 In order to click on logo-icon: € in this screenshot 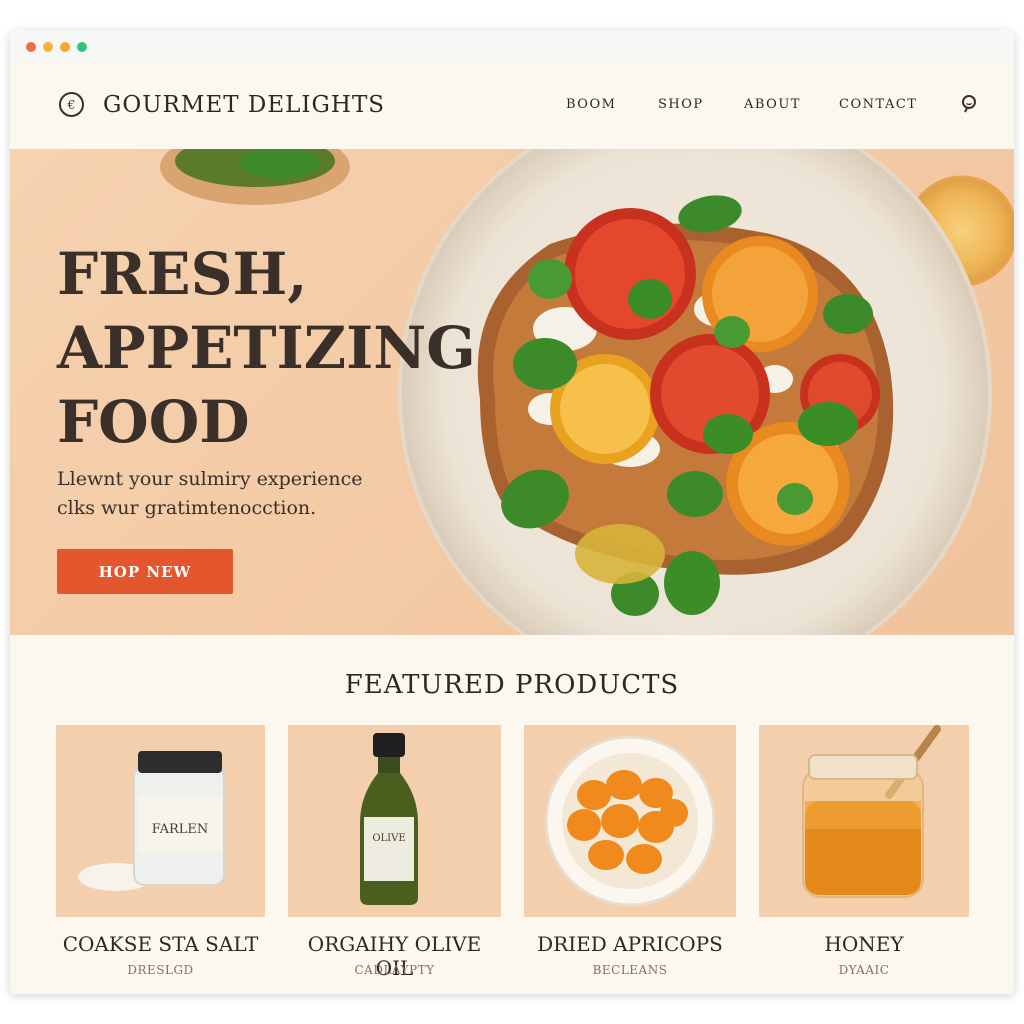, I will do `click(71, 104)`.